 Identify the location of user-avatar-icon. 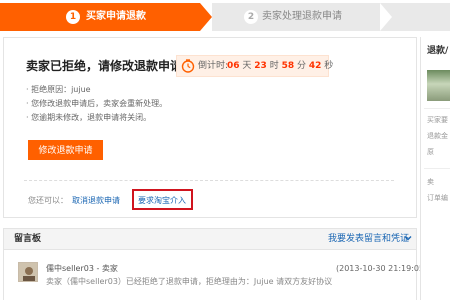
(28, 272).